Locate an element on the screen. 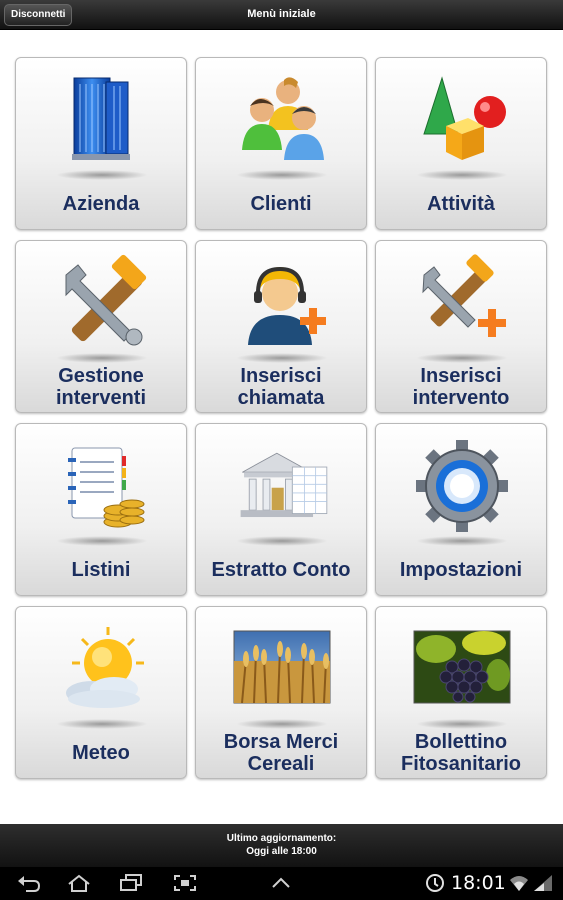 The height and width of the screenshot is (900, 563). menu-tile-clienti: Clienti is located at coordinates (281, 143).